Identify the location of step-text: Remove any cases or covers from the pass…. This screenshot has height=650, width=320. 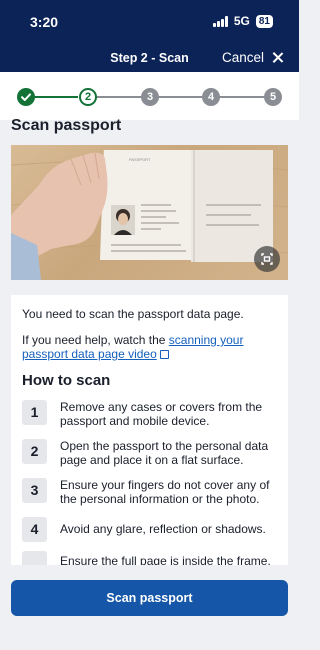
(161, 414).